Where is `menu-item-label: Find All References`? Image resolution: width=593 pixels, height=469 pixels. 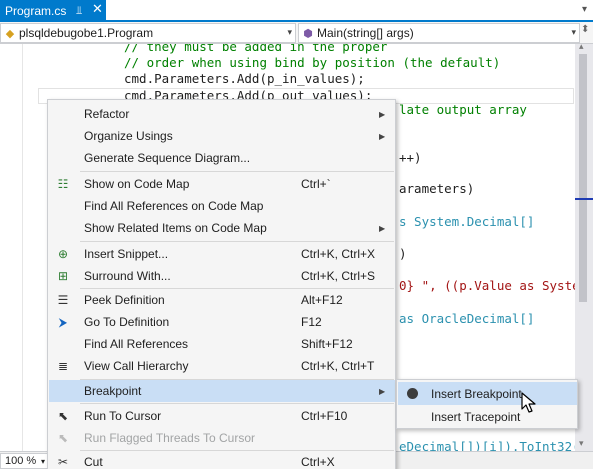
menu-item-label: Find All References is located at coordinates (136, 344).